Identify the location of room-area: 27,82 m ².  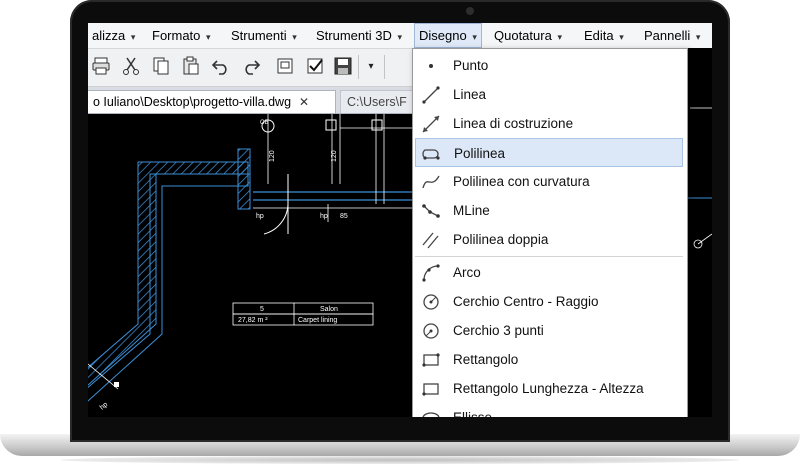
(253, 320).